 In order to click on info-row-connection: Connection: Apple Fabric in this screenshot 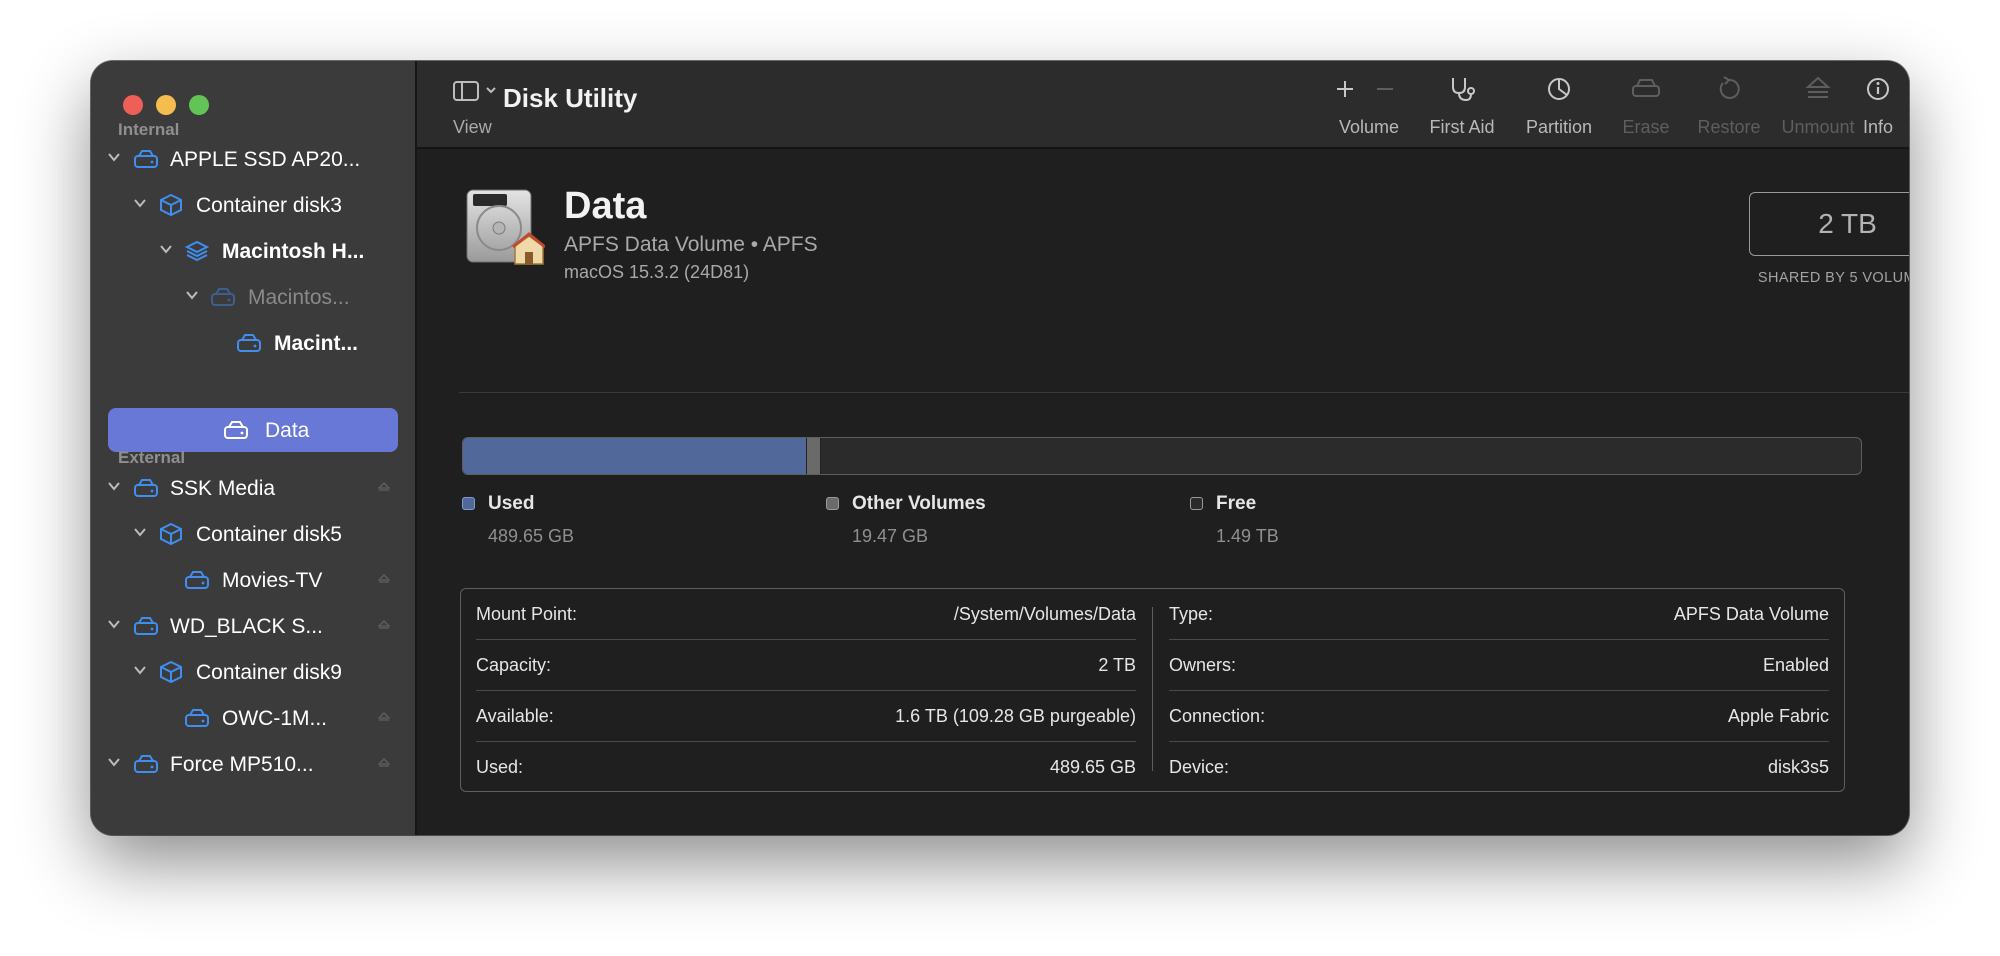, I will do `click(1499, 716)`.